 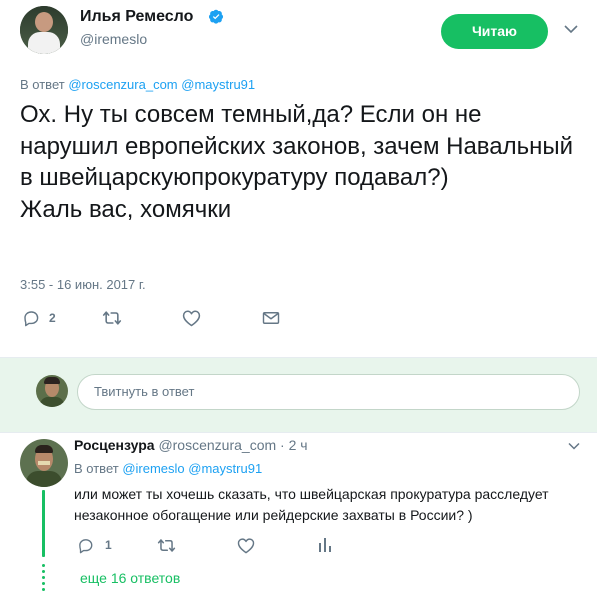 I want to click on reply-context: В ответ @roscenzura_com @maystru91, so click(x=137, y=84).